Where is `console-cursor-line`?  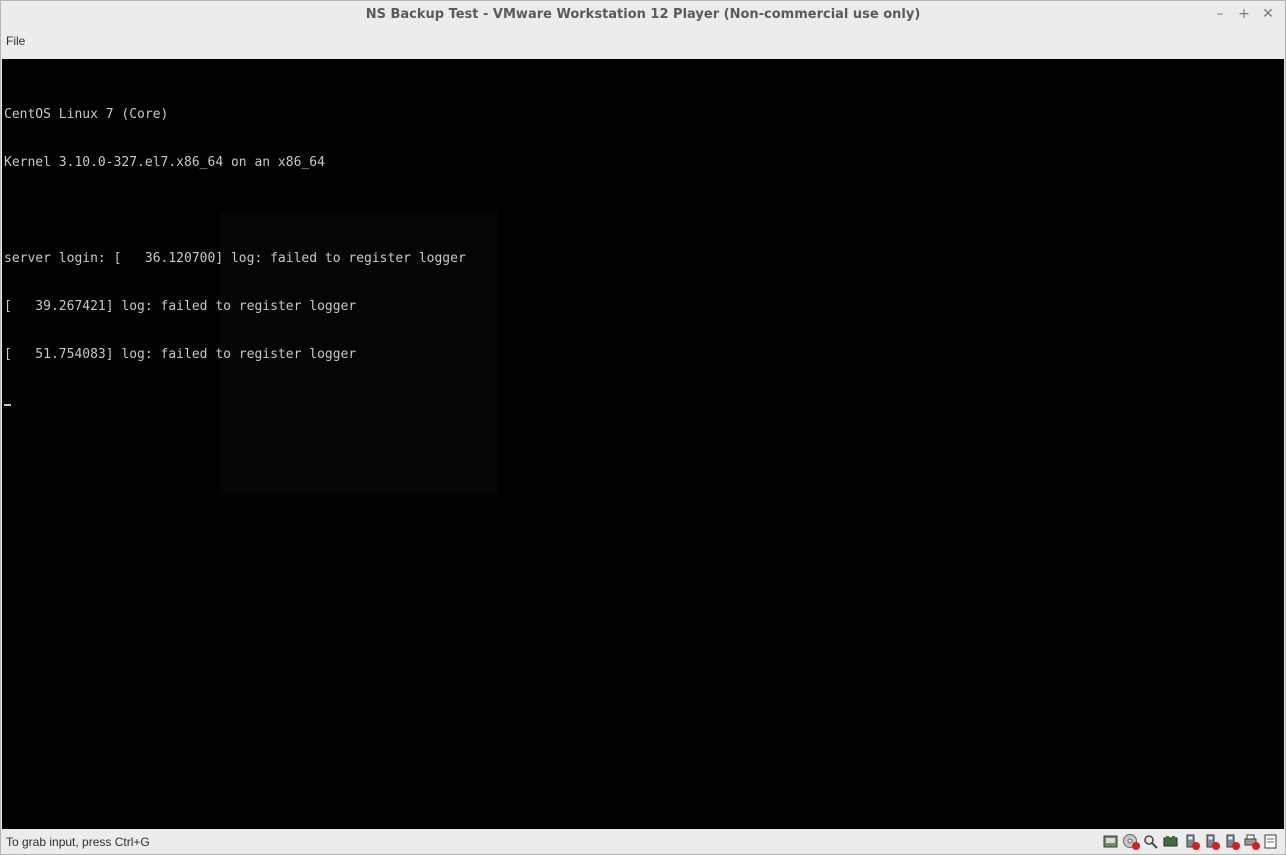
console-cursor-line is located at coordinates (235, 403).